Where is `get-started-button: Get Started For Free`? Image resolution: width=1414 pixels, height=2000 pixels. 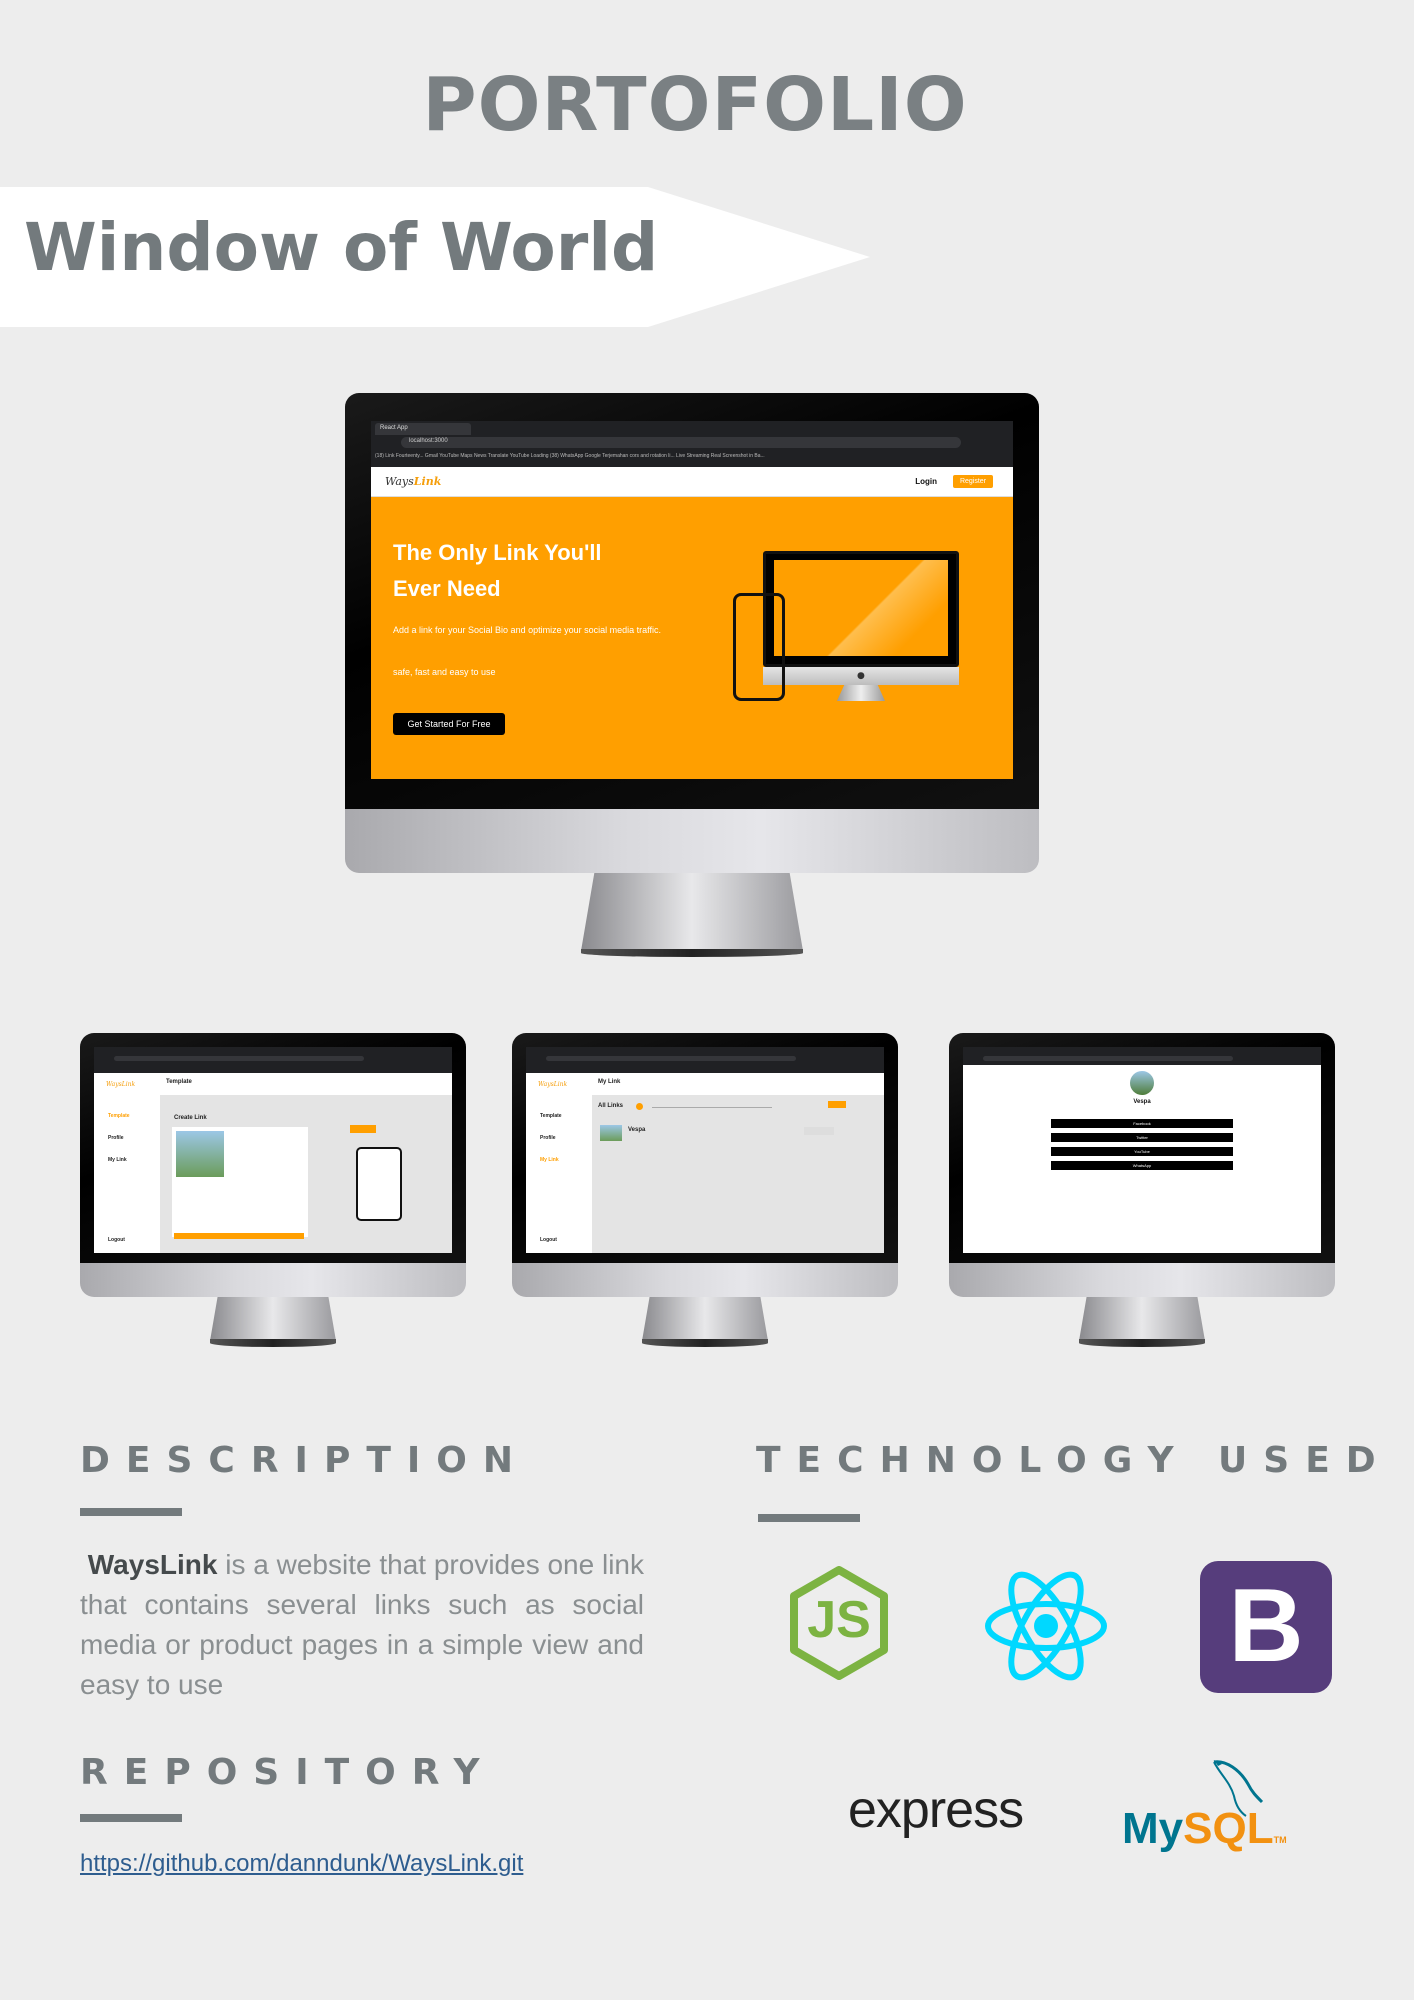
get-started-button: Get Started For Free is located at coordinates (449, 724).